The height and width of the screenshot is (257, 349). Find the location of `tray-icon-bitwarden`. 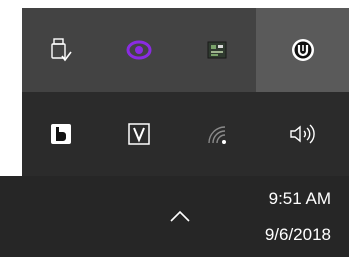

tray-icon-bitwarden is located at coordinates (61, 134).